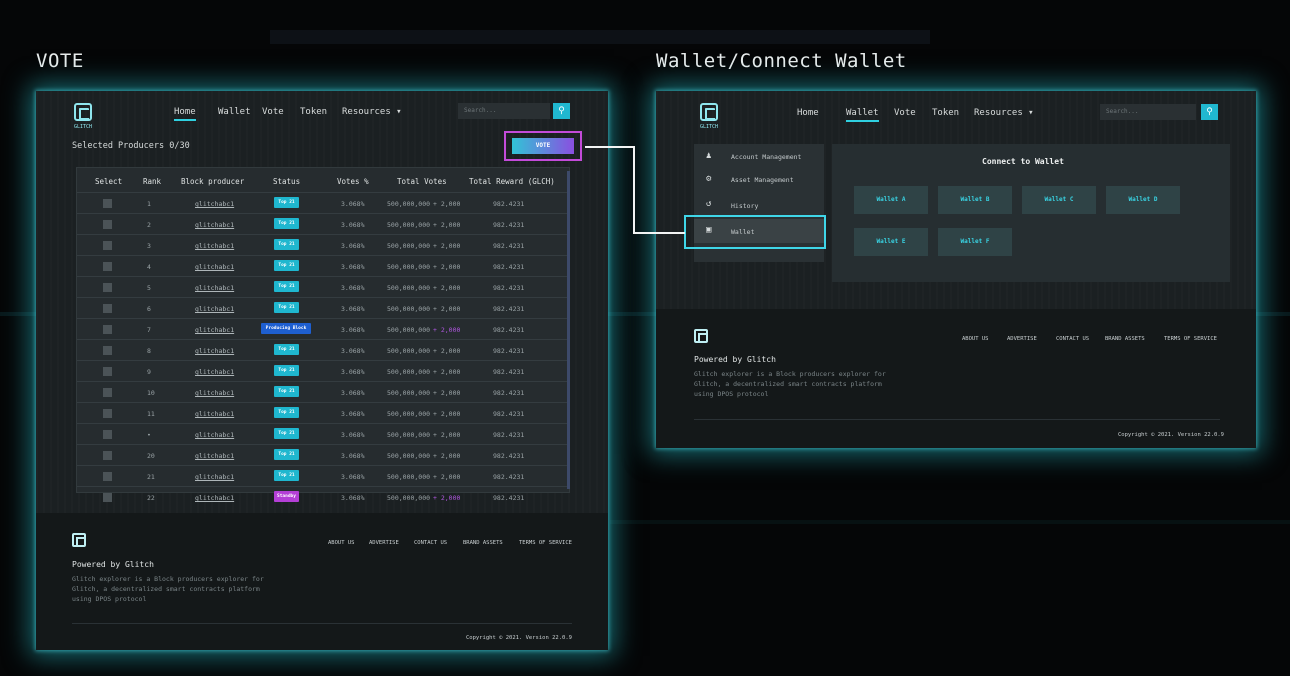  What do you see at coordinates (1059, 200) in the screenshot?
I see `wallet-c-button: Wallet C` at bounding box center [1059, 200].